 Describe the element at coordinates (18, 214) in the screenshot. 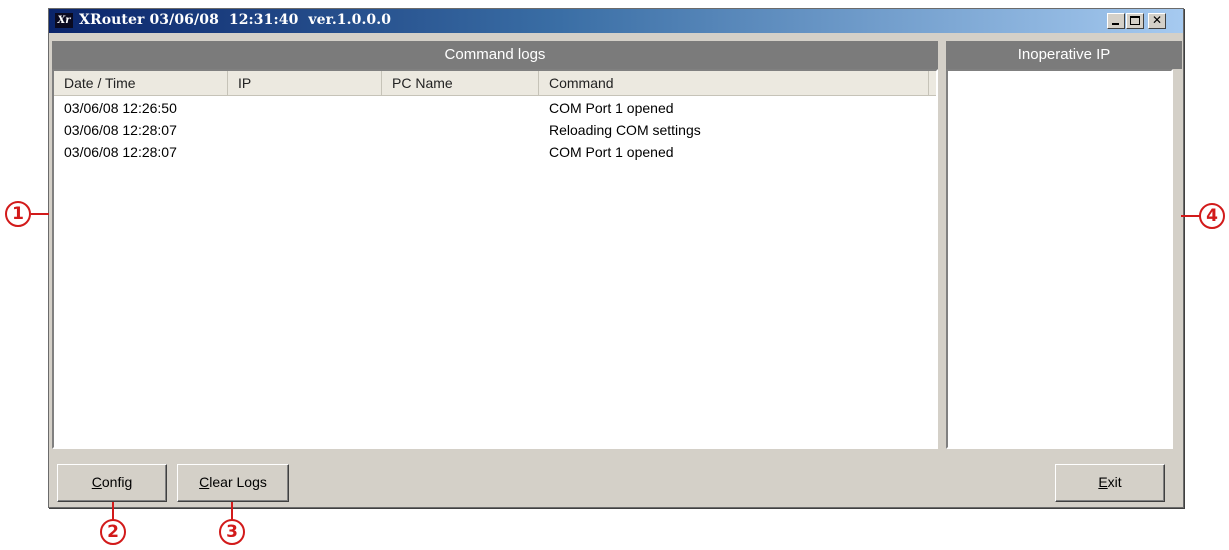

I see `callout-1: 1` at that location.